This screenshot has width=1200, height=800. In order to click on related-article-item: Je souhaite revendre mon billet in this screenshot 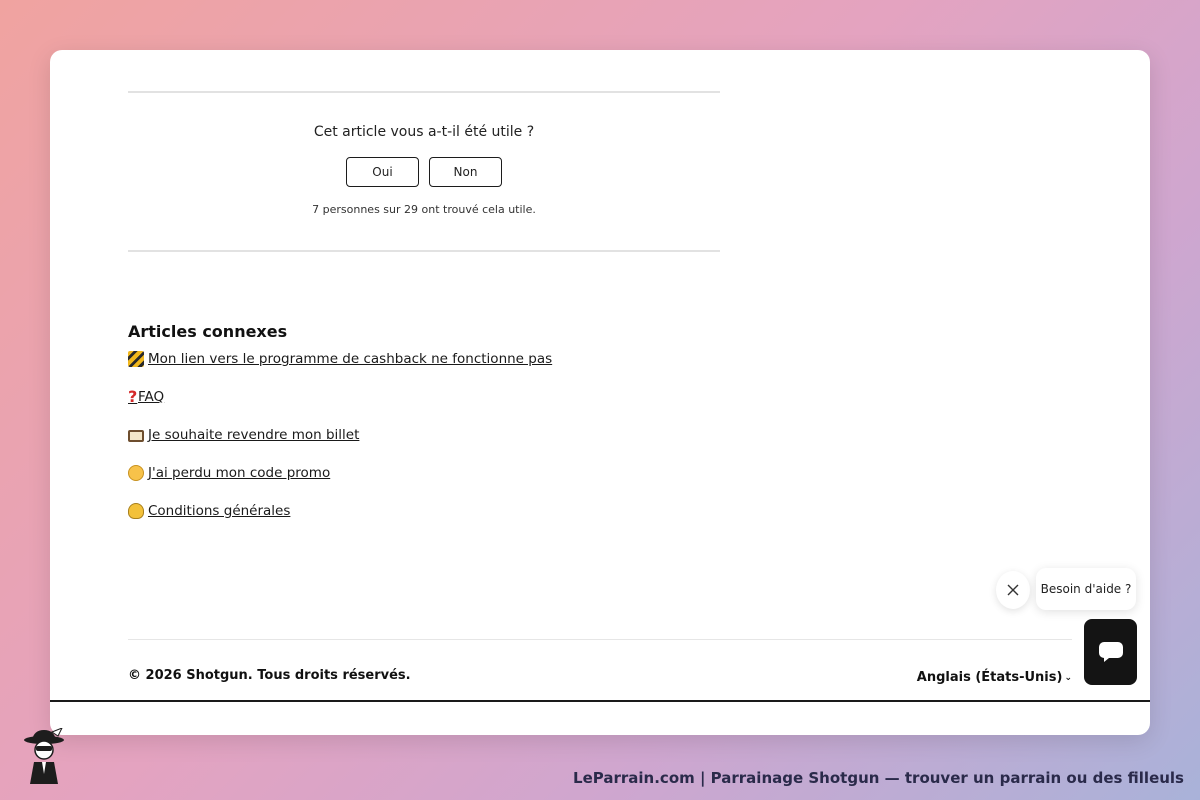, I will do `click(340, 446)`.